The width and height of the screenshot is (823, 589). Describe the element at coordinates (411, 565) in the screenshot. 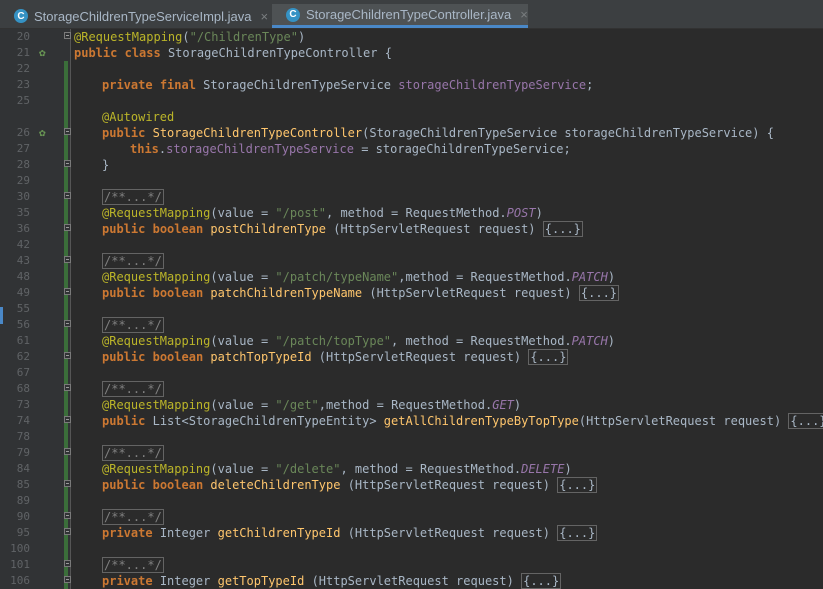

I see `code-line: 101 /**...*/` at that location.